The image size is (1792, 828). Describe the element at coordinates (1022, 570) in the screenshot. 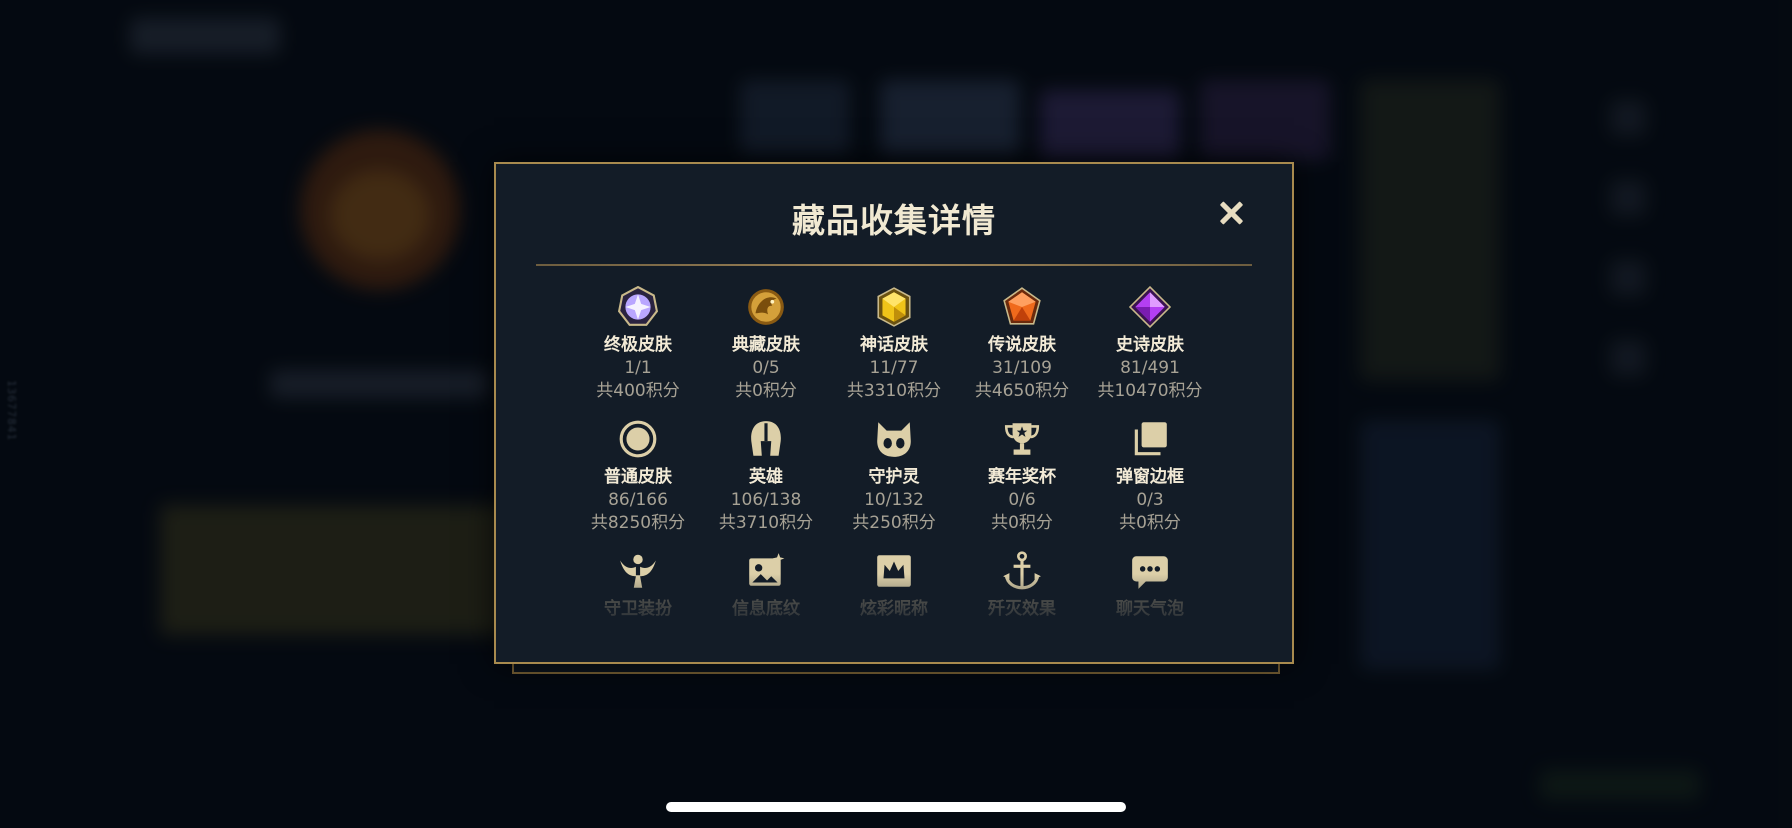

I see `anchor-icon` at that location.